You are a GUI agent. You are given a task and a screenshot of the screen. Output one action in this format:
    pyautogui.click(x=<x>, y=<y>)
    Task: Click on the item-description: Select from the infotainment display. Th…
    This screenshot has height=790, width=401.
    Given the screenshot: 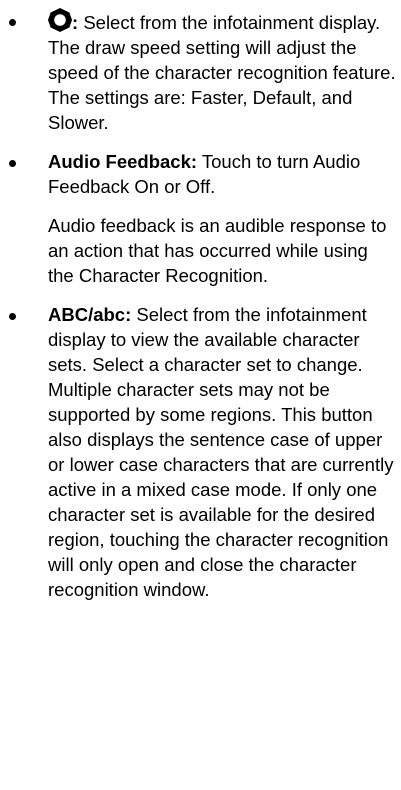 What is the action you would take?
    pyautogui.click(x=222, y=72)
    